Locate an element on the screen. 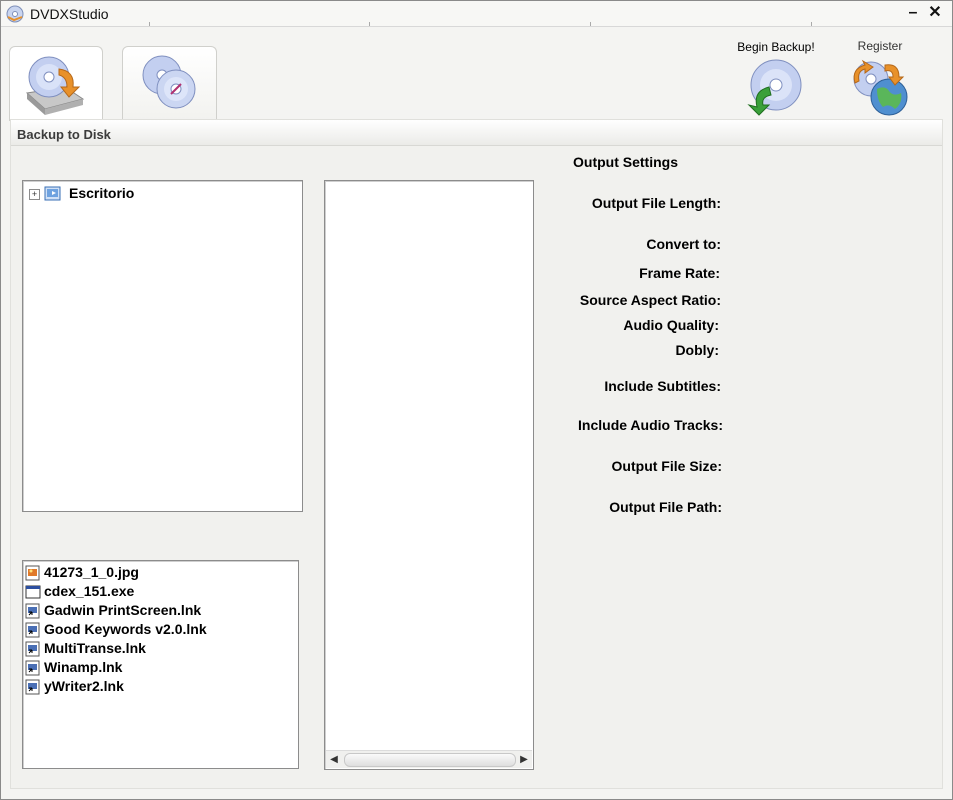 This screenshot has height=800, width=953. scroll-right-button: ▶ is located at coordinates (524, 759).